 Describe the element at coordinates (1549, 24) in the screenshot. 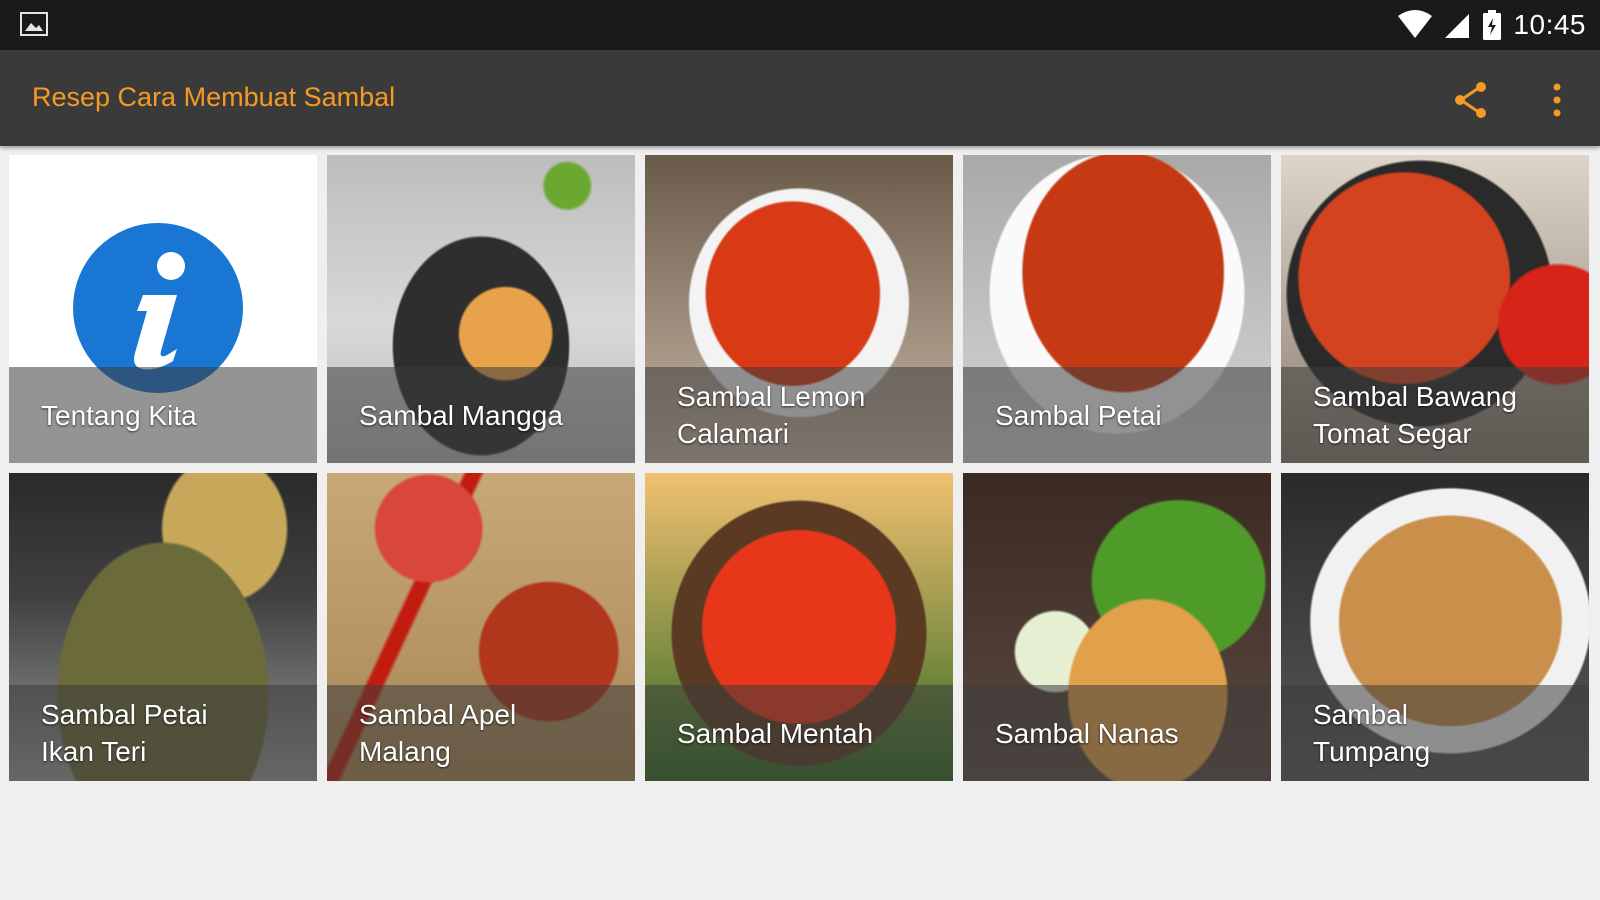

I see `status-time: 10:45` at that location.